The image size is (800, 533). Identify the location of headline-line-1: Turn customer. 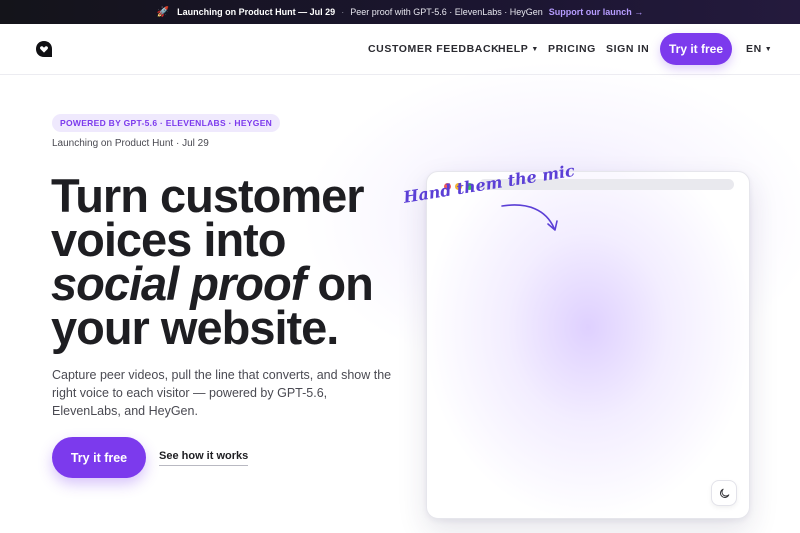
(208, 195).